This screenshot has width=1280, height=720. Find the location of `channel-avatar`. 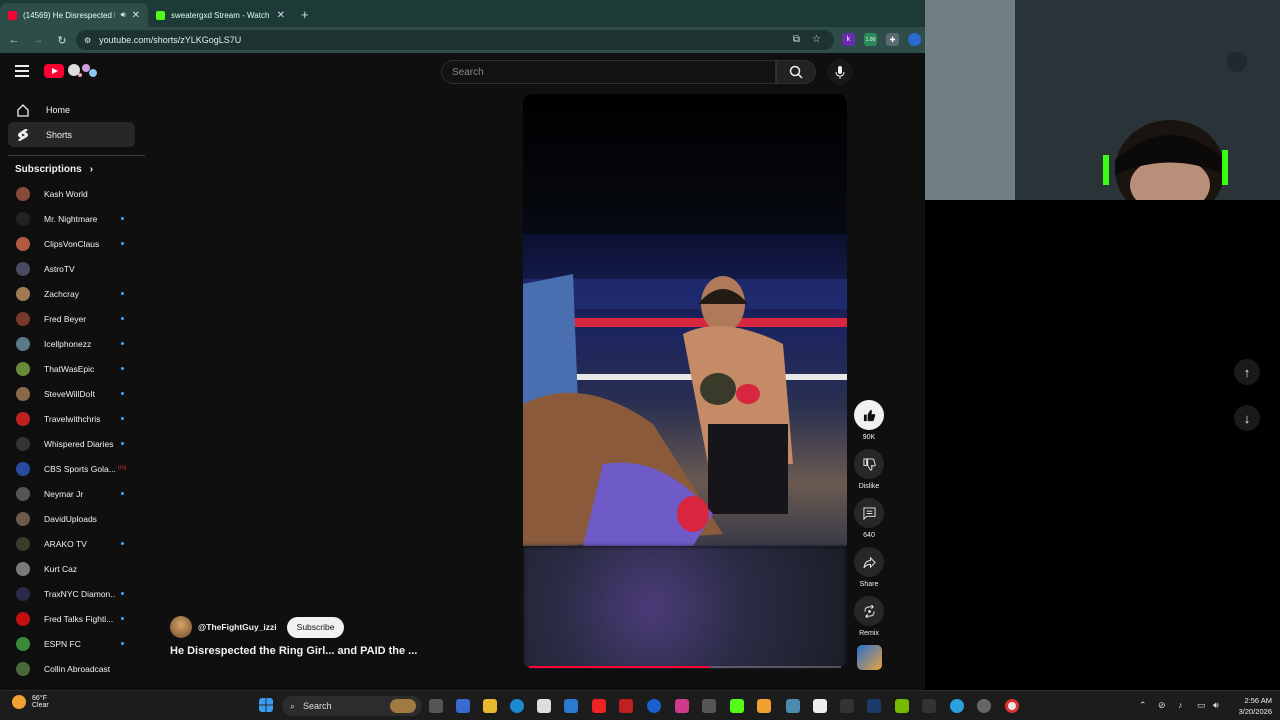

channel-avatar is located at coordinates (181, 627).